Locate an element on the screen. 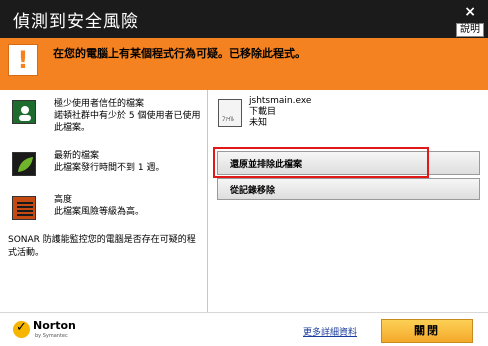 Image resolution: width=488 pixels, height=346 pixels. remove-from-log-button: 從記錄移除 is located at coordinates (348, 189).